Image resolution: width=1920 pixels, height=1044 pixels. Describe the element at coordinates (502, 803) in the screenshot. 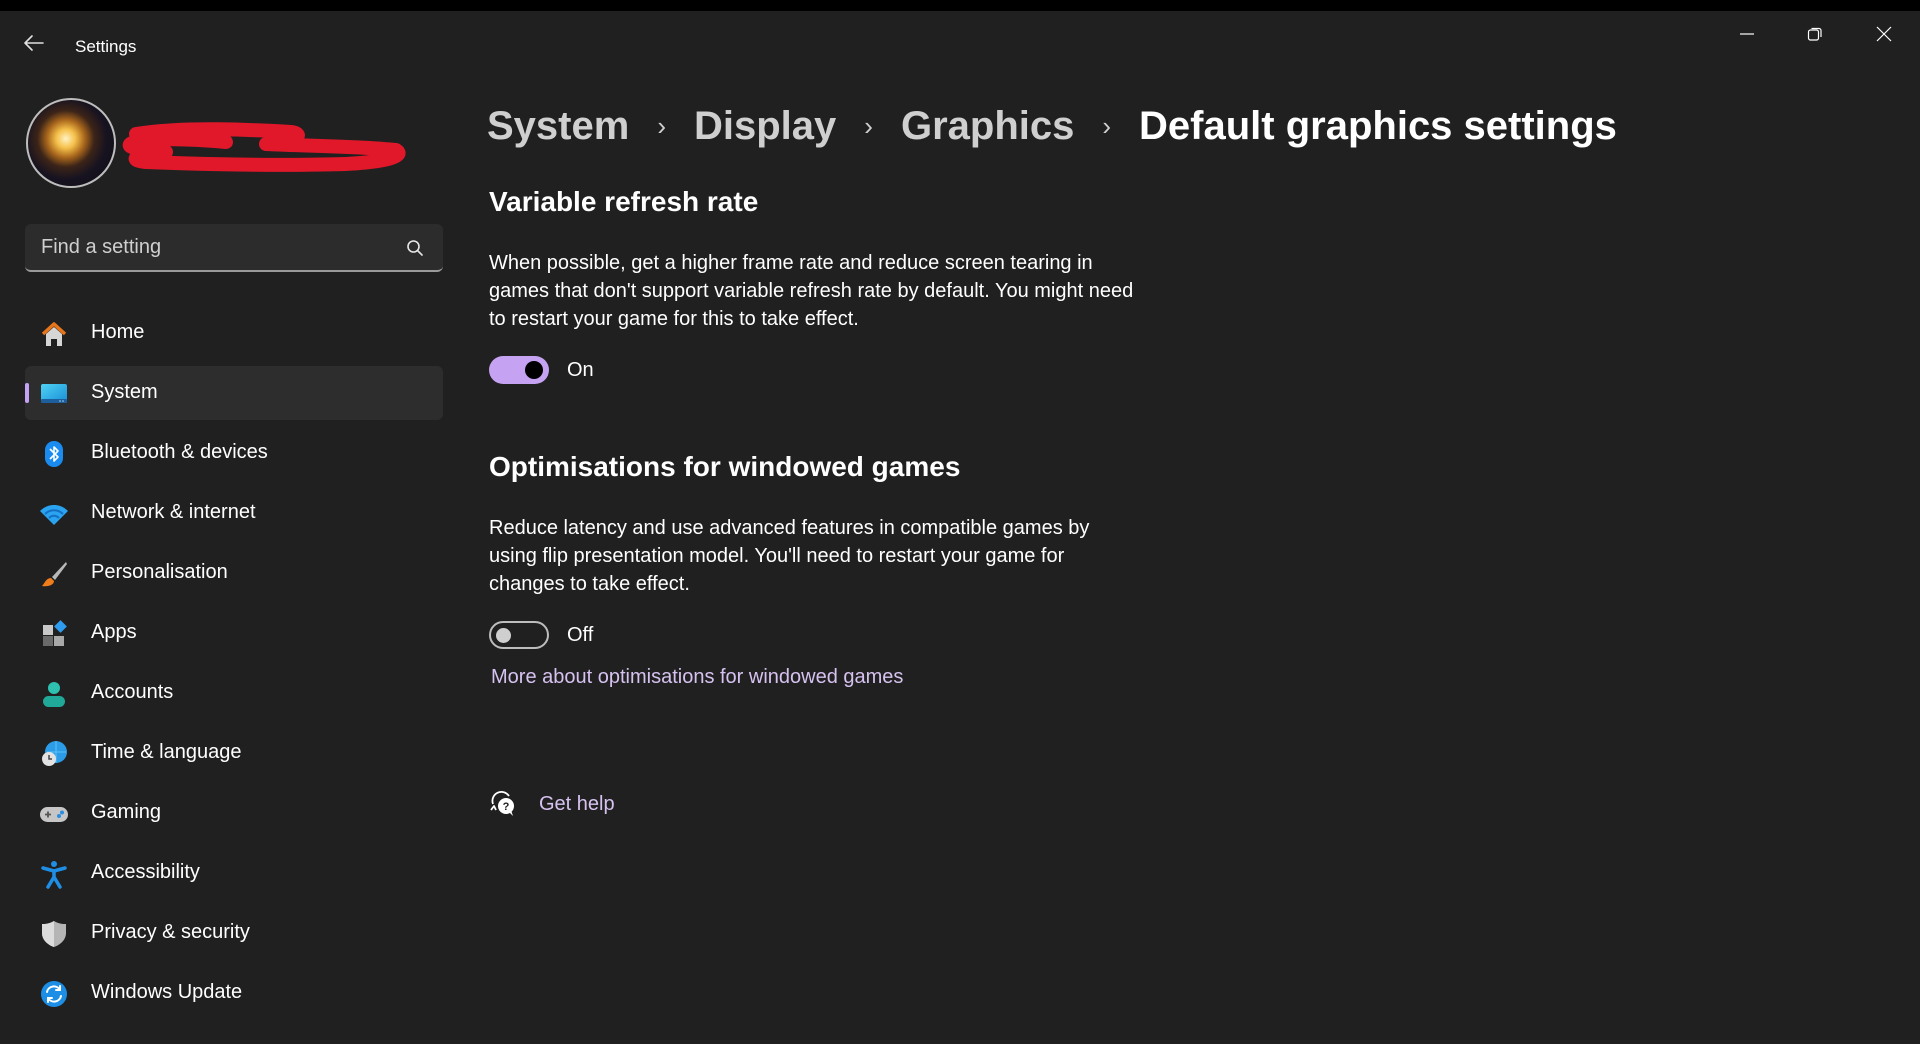

I see `help-chat-icon: ?` at that location.